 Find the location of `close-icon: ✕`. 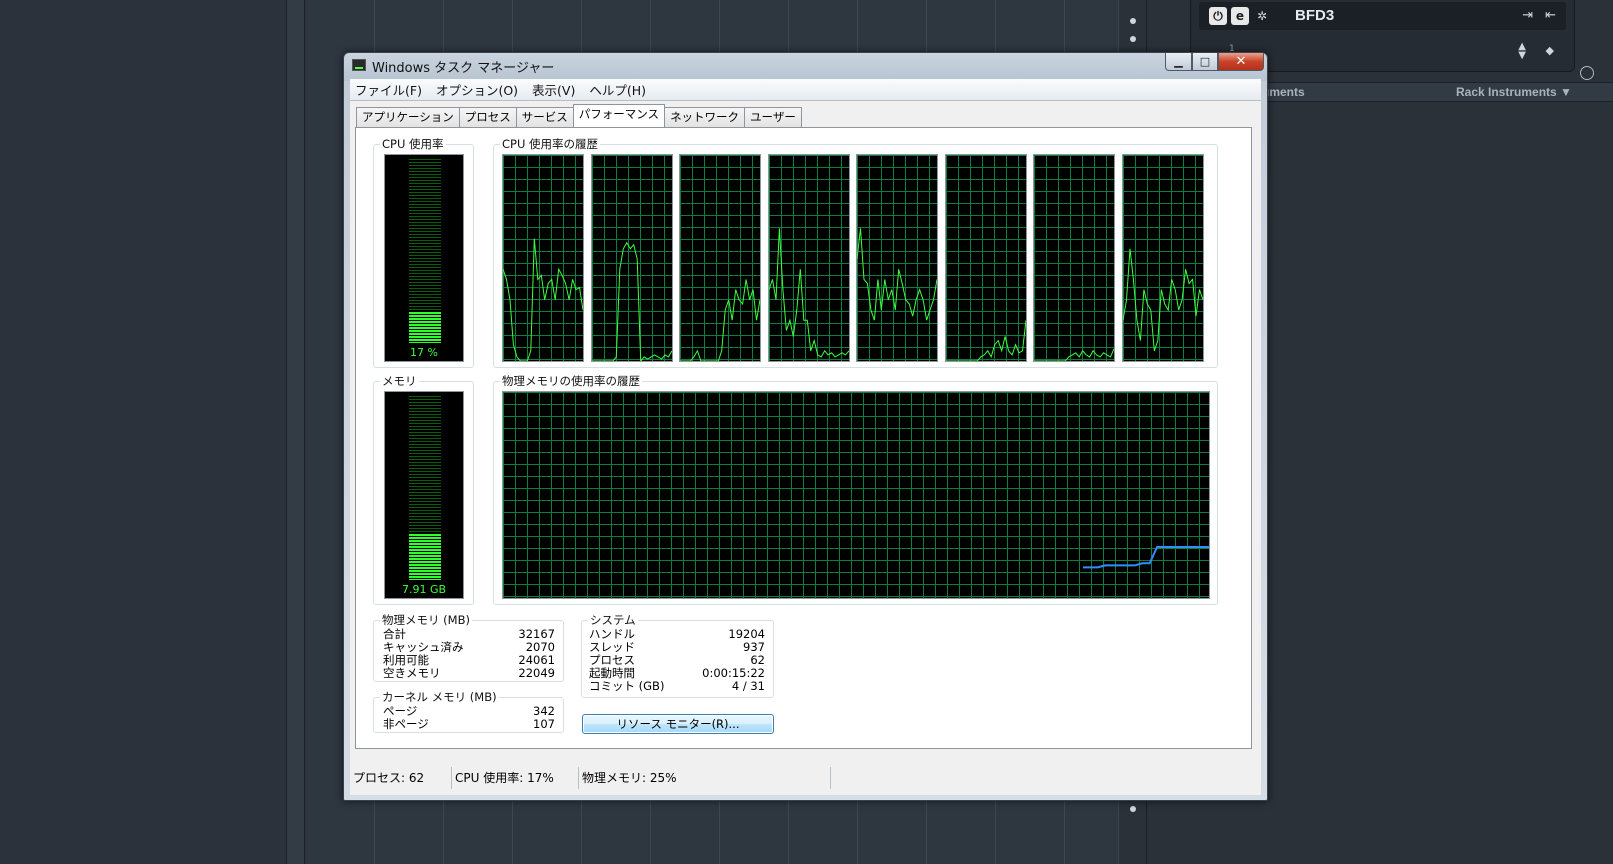

close-icon: ✕ is located at coordinates (1241, 61).